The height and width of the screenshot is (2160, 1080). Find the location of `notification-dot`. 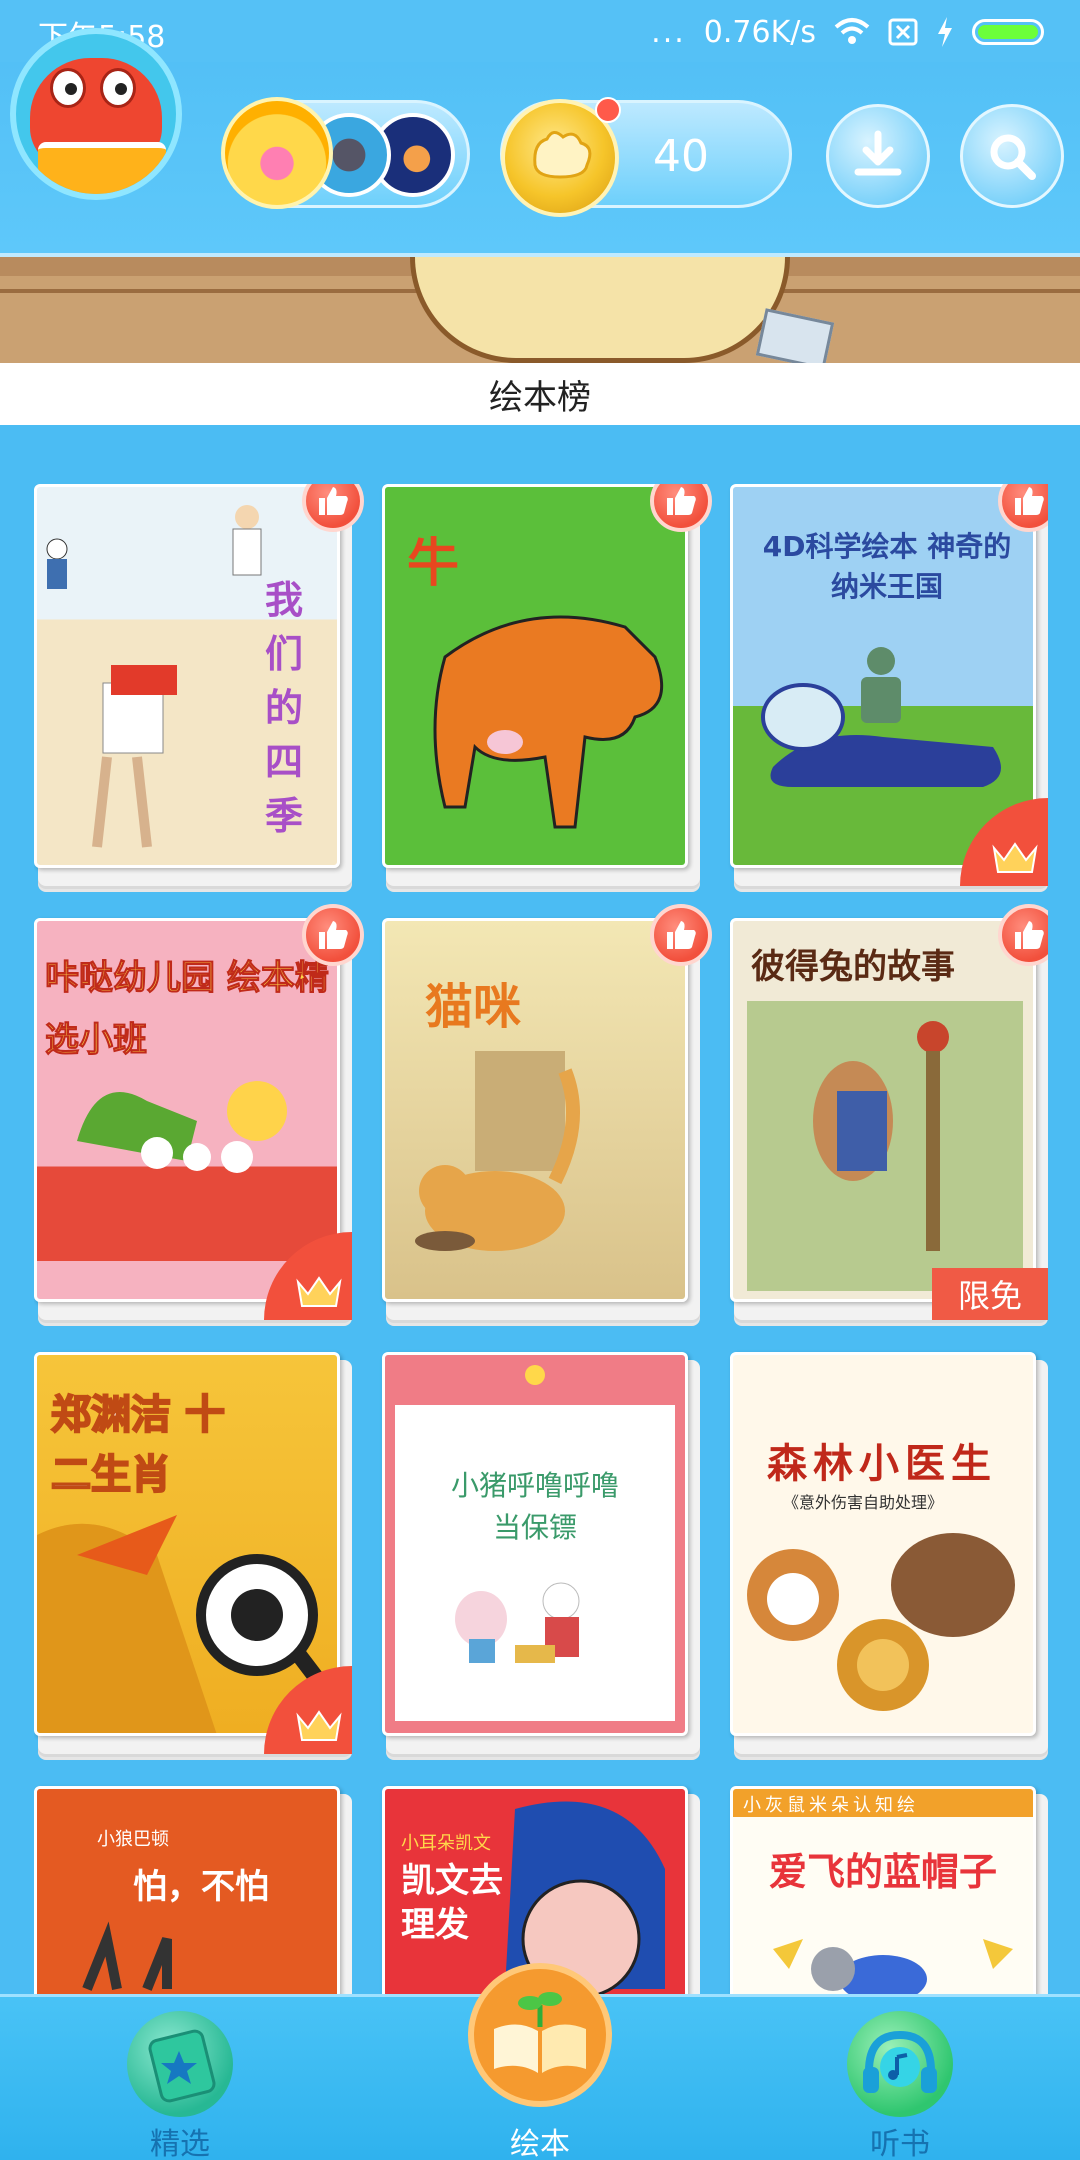

notification-dot is located at coordinates (608, 110).